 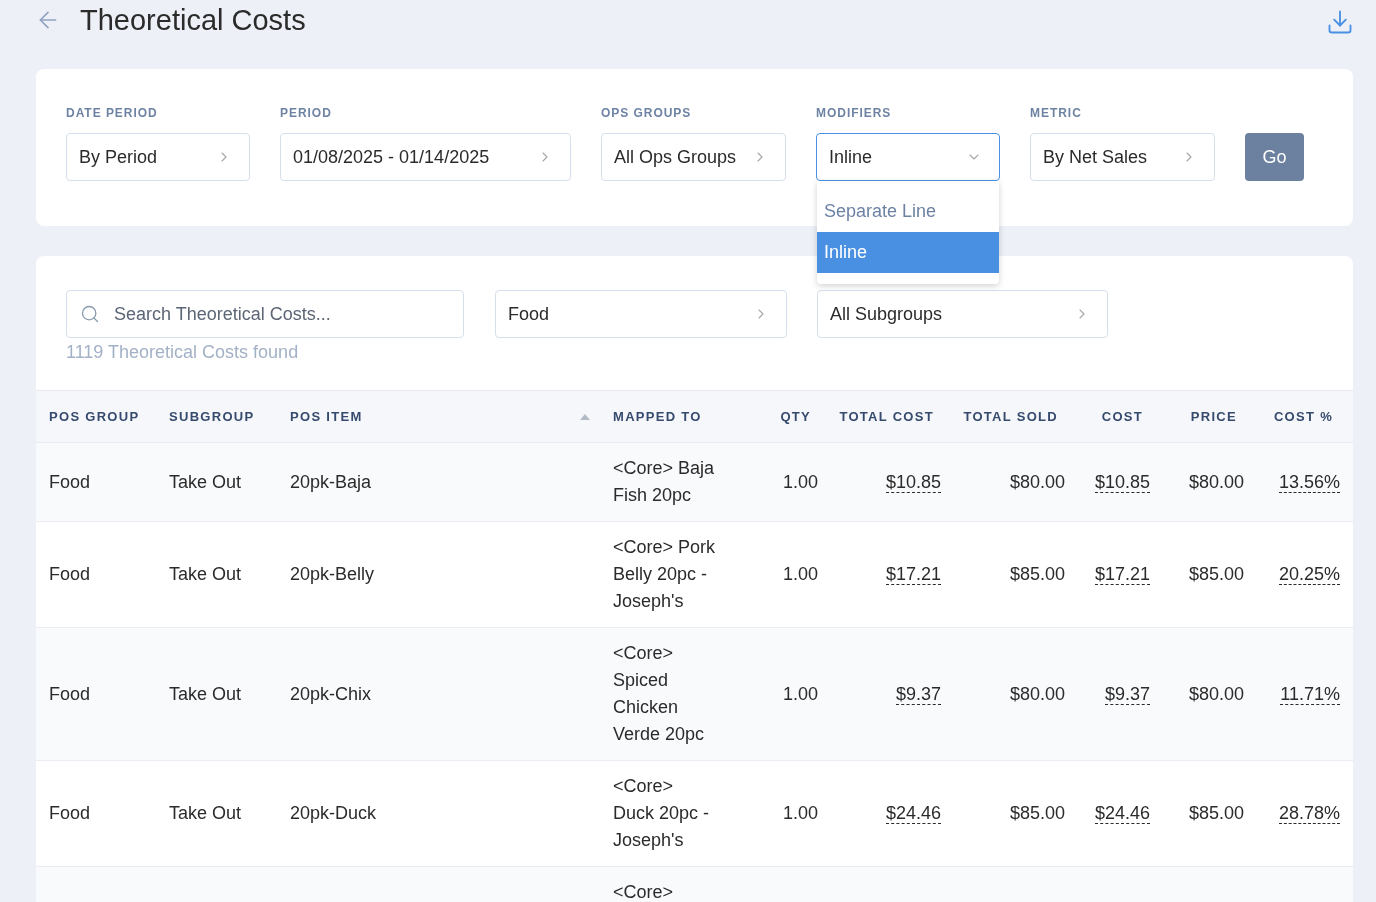 What do you see at coordinates (1305, 416) in the screenshot?
I see `column-header: COST %` at bounding box center [1305, 416].